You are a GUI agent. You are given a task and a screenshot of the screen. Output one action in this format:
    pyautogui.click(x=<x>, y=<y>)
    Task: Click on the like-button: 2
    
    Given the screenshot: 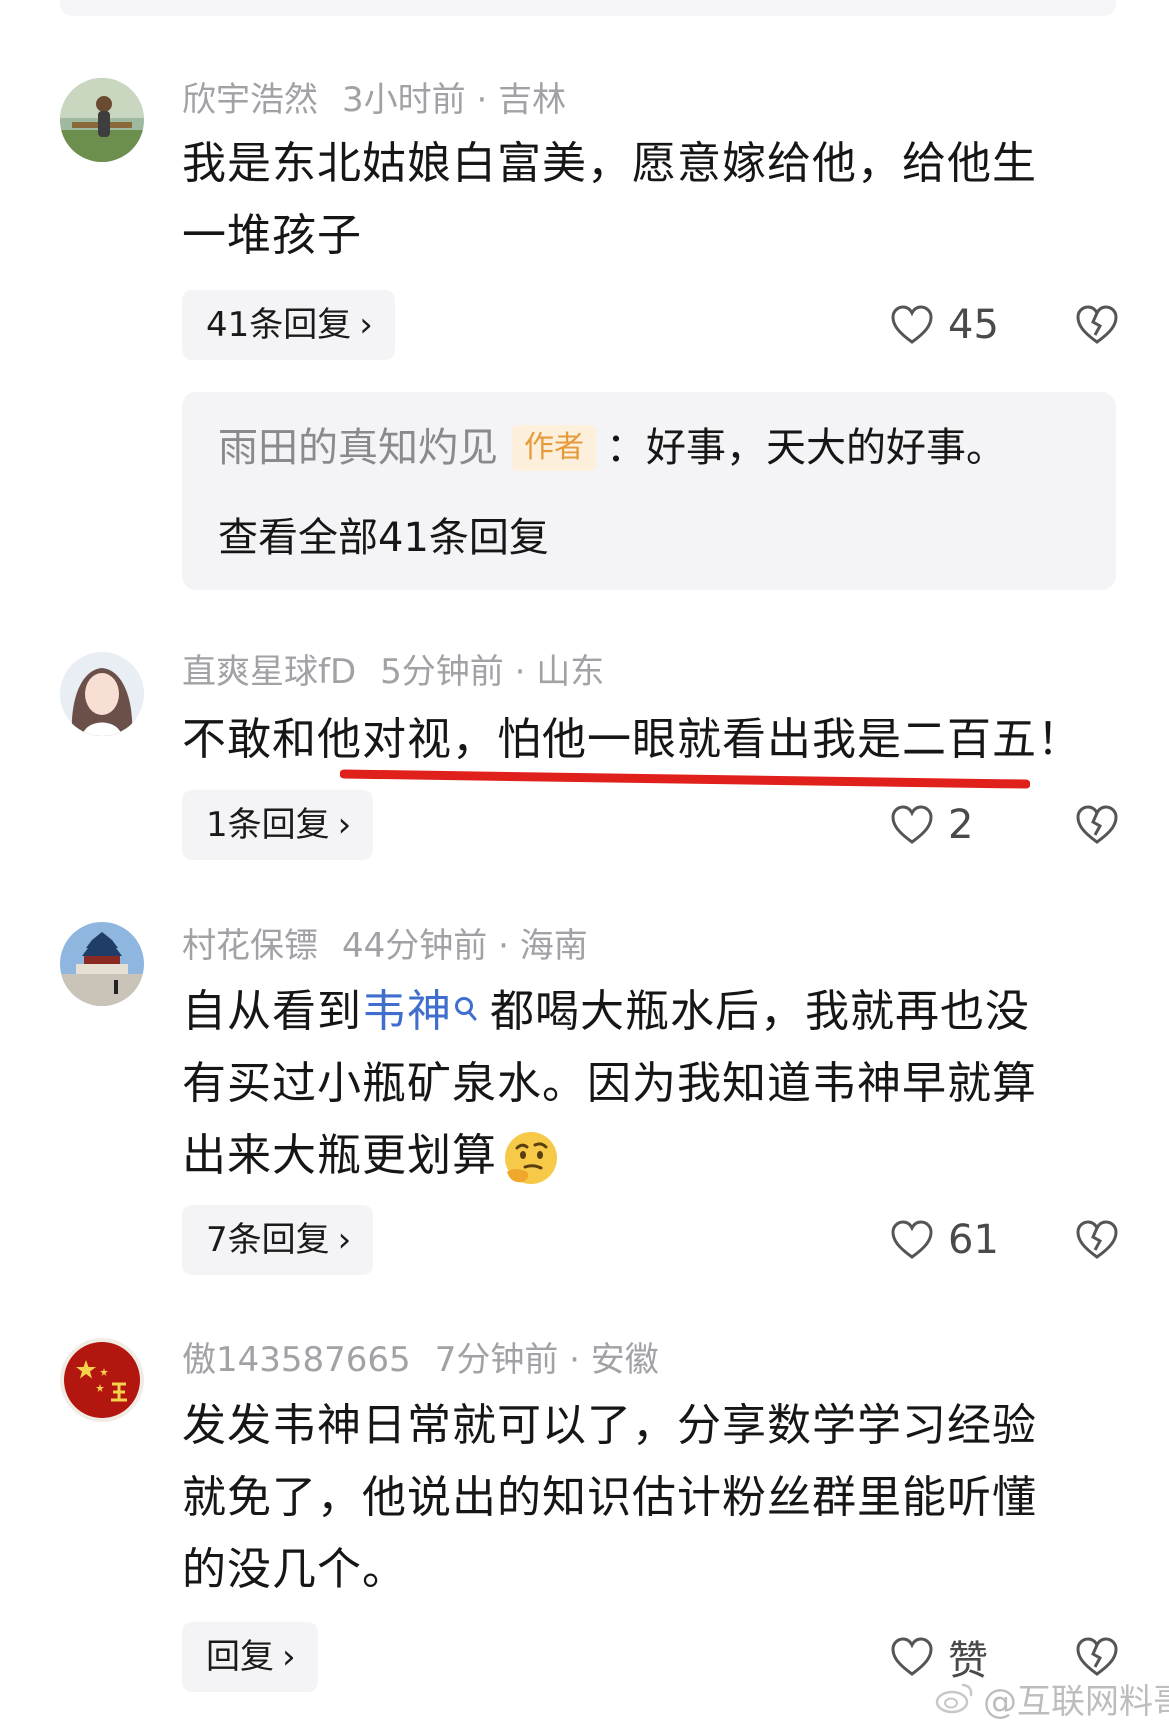 What is the action you would take?
    pyautogui.click(x=931, y=825)
    